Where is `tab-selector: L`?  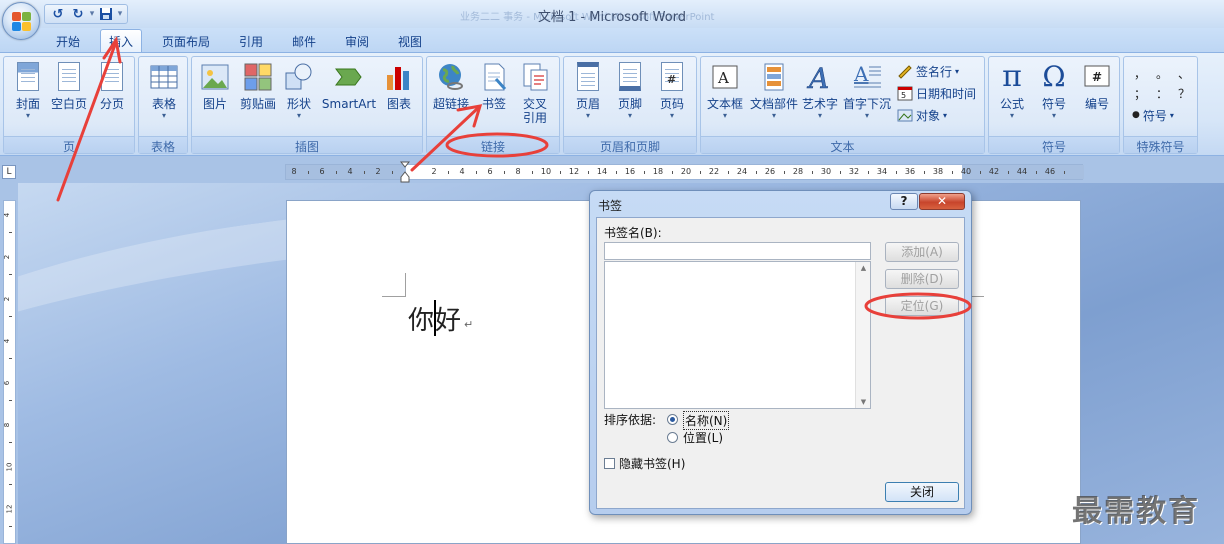 tab-selector: L is located at coordinates (9, 172).